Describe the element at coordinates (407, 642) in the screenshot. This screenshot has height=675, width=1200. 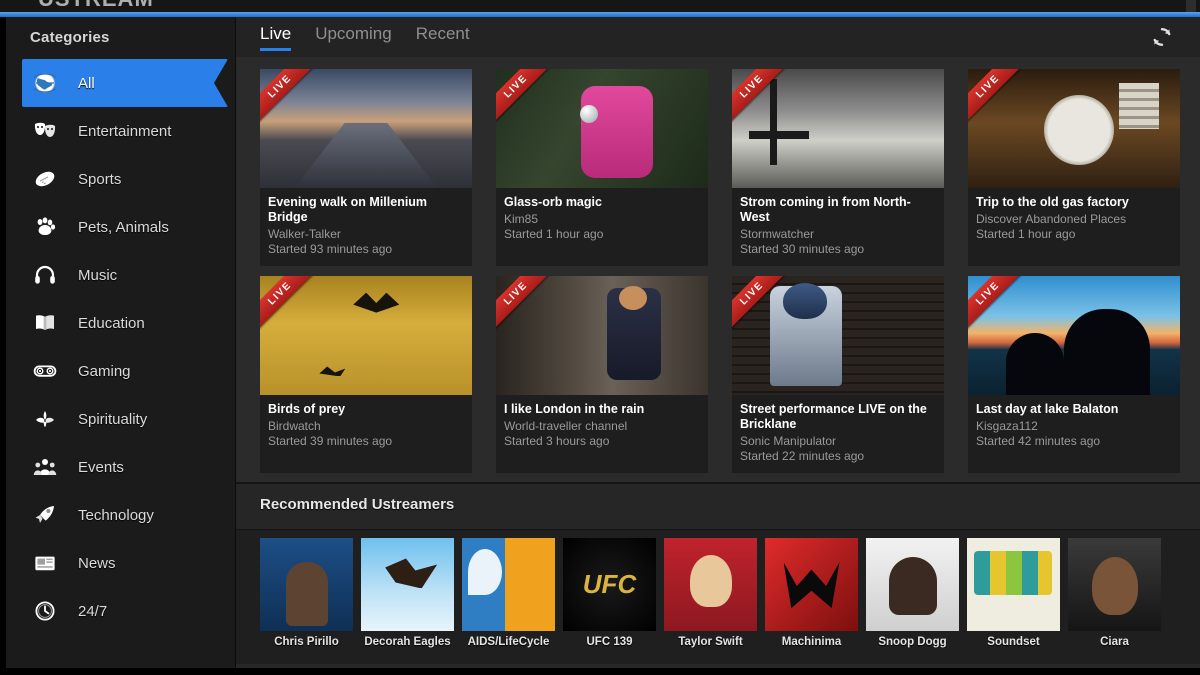
I see `recommended-item-label: Decorah Eagles` at that location.